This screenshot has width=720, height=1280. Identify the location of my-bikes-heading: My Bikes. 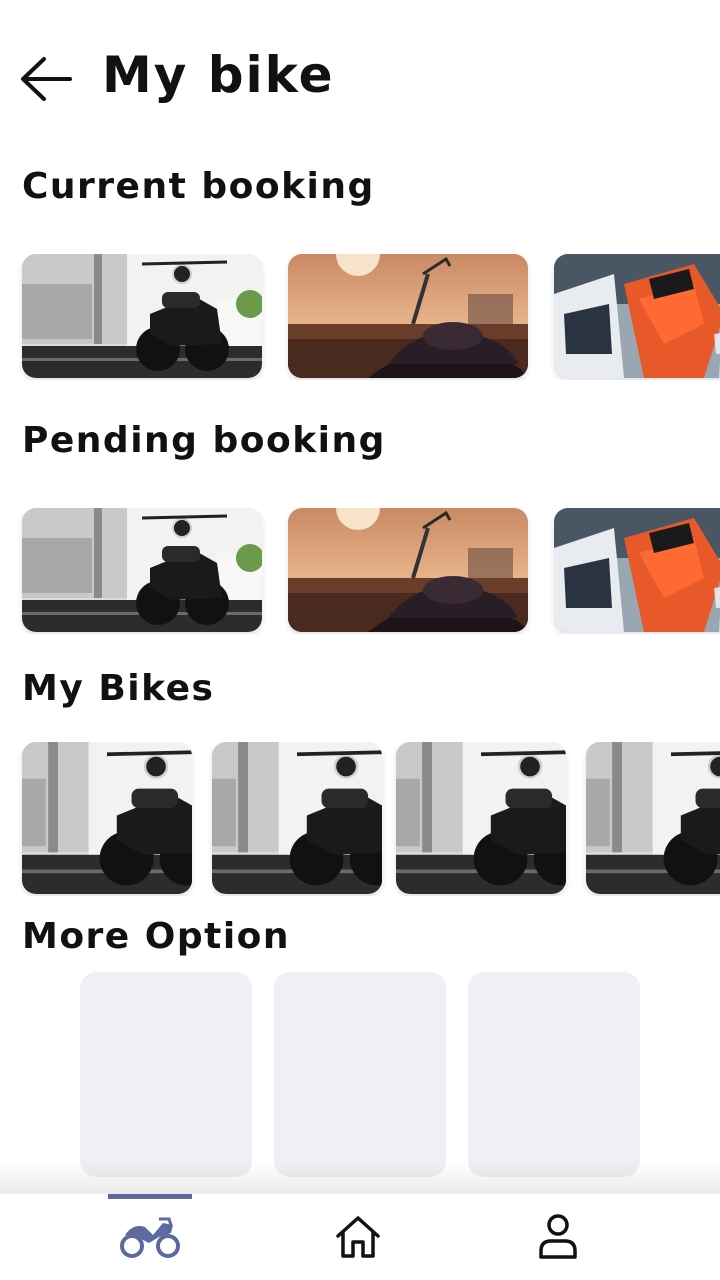
(118, 688).